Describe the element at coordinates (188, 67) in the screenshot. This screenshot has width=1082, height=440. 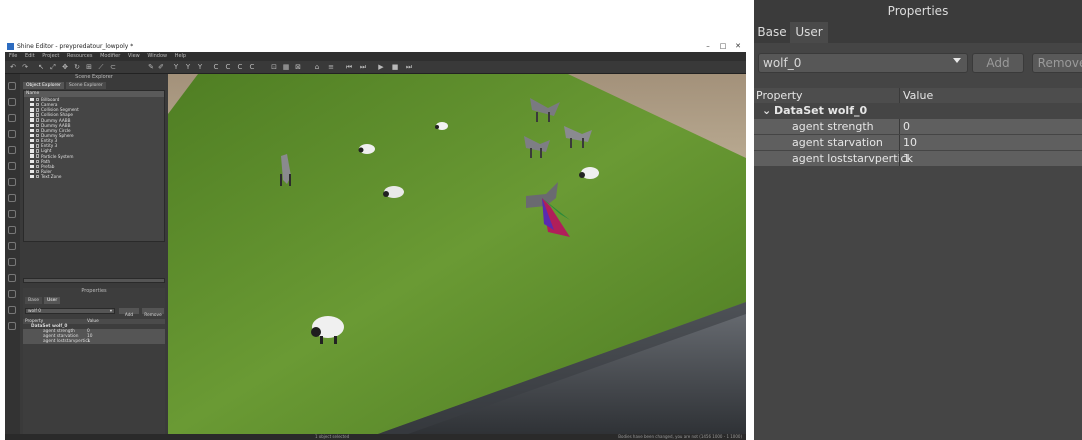
I see `axis-y2-icon: Y` at that location.